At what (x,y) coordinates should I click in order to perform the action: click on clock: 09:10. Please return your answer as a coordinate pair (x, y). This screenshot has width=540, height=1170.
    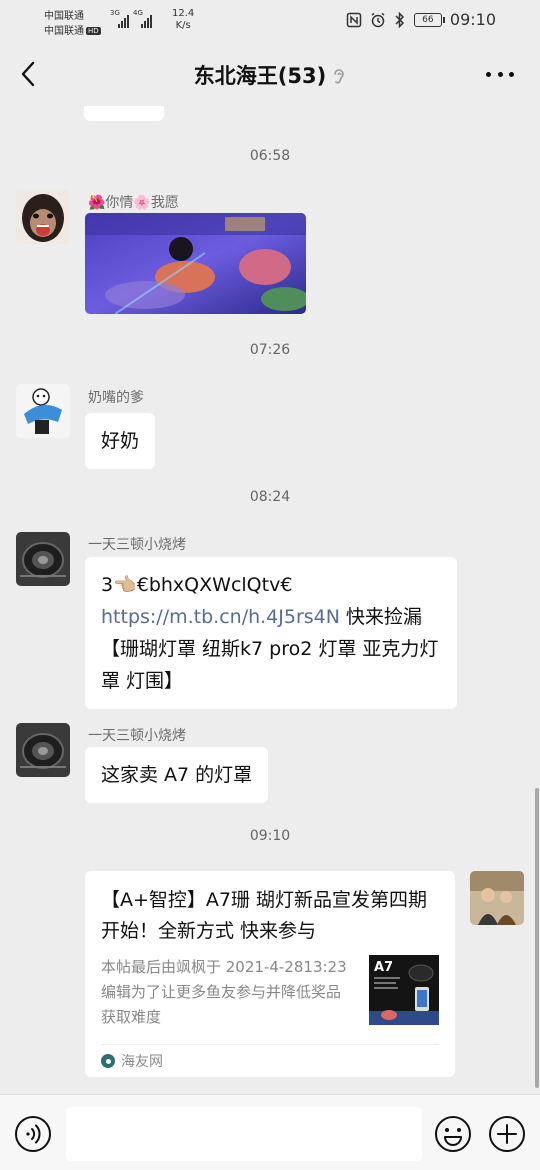
    Looking at the image, I should click on (472, 19).